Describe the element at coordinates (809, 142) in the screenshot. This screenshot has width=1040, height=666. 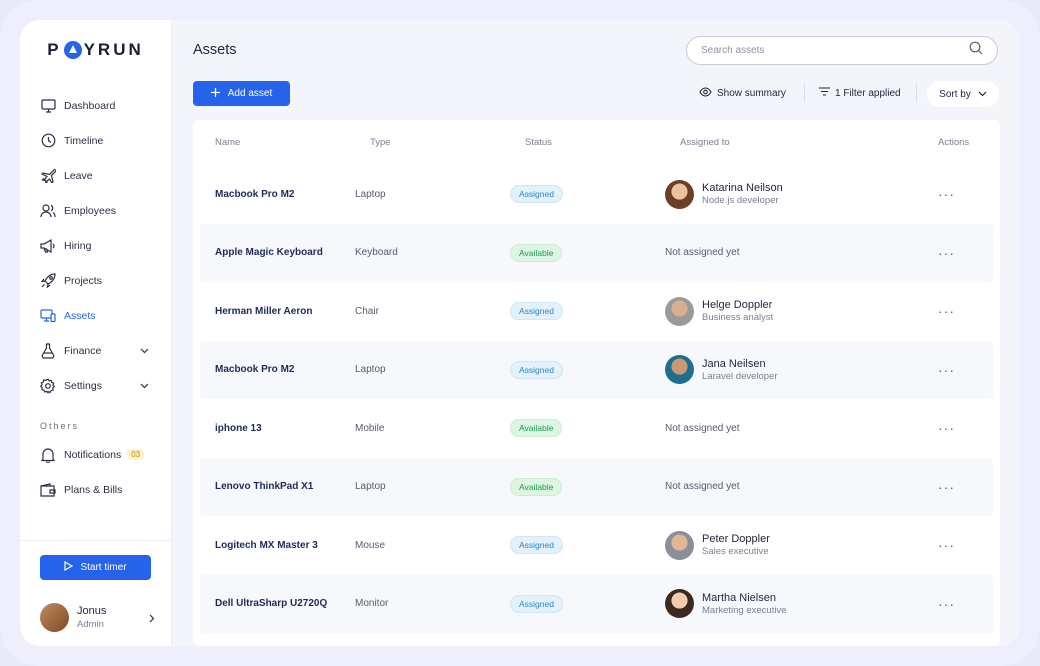
I see `column-header-assigned: Assigned to` at that location.